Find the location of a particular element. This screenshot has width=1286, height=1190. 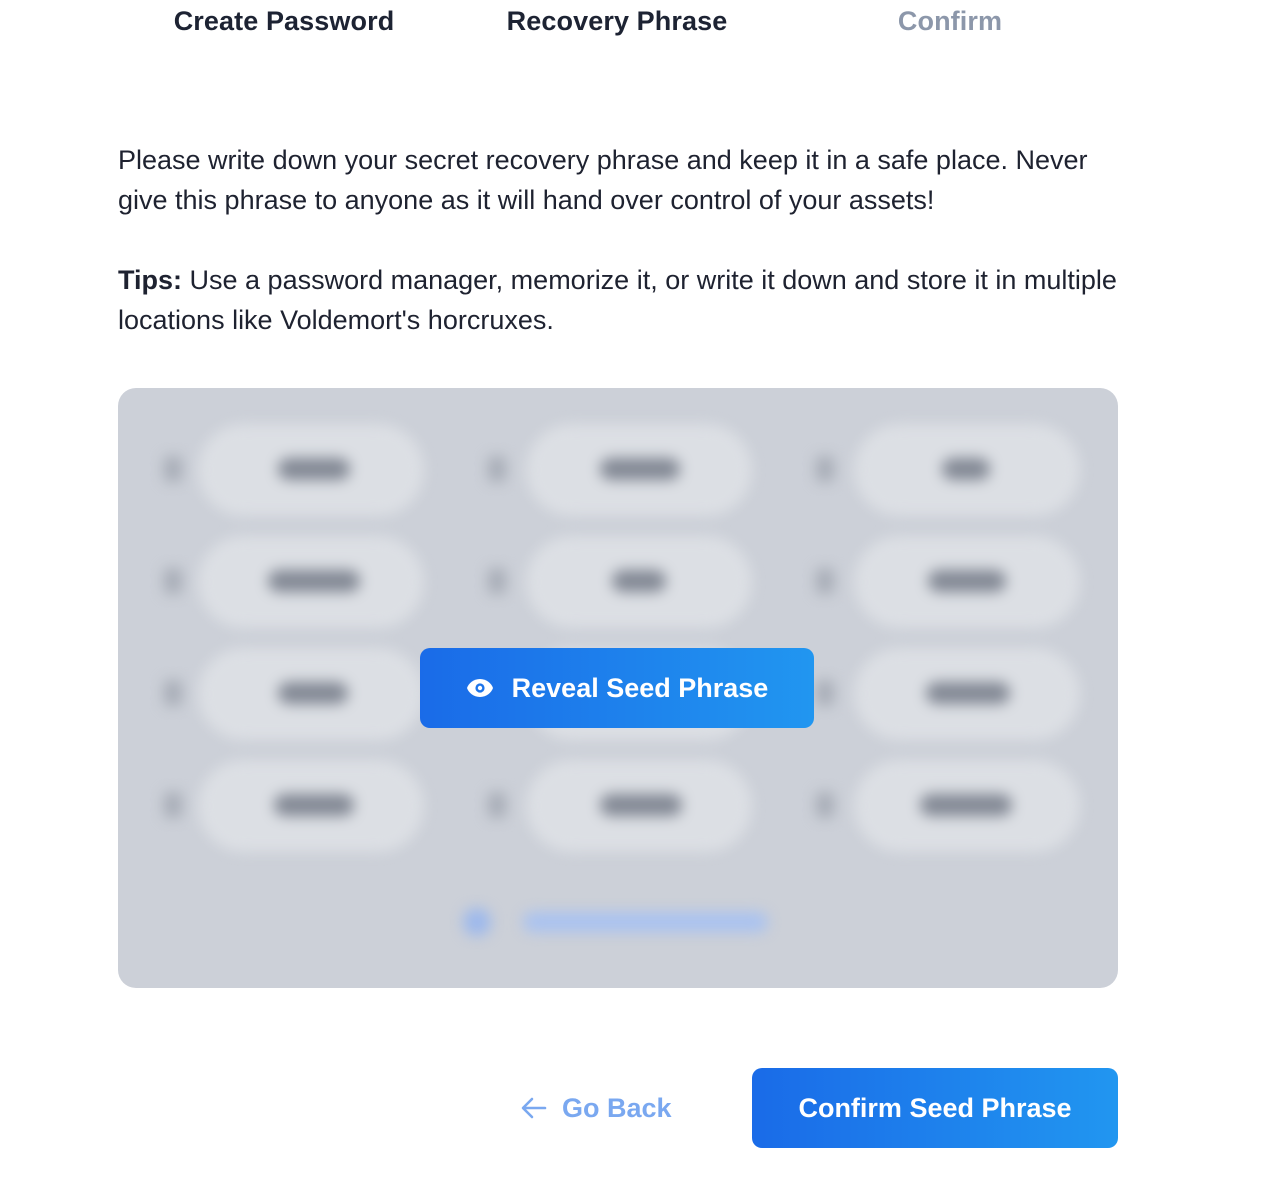

step-confirm: Confirm is located at coordinates (950, 21).